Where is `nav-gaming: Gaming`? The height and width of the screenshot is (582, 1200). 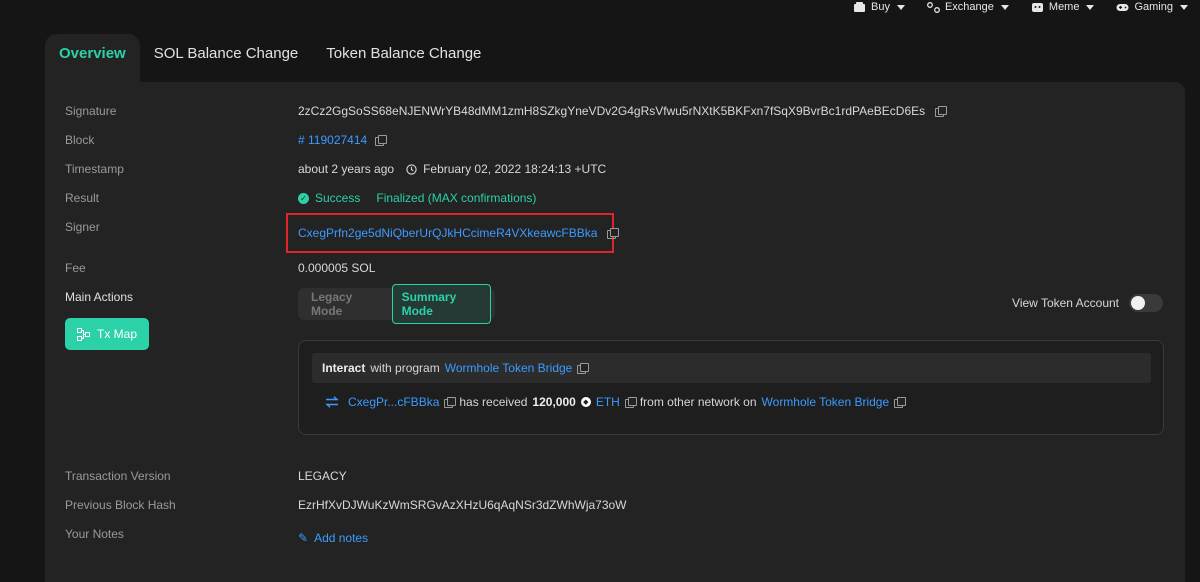
nav-gaming: Gaming is located at coordinates (1152, 7).